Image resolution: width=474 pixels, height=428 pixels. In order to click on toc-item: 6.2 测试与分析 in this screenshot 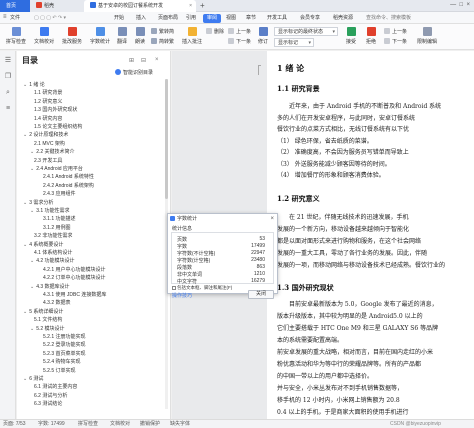, I will do `click(48, 395)`.